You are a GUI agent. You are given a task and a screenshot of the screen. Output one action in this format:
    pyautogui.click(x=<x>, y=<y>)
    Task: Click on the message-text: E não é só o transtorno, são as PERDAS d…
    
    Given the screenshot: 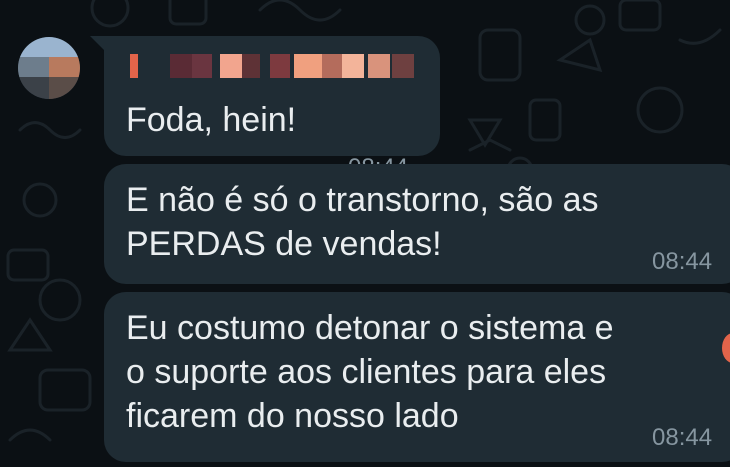 What is the action you would take?
    pyautogui.click(x=362, y=222)
    